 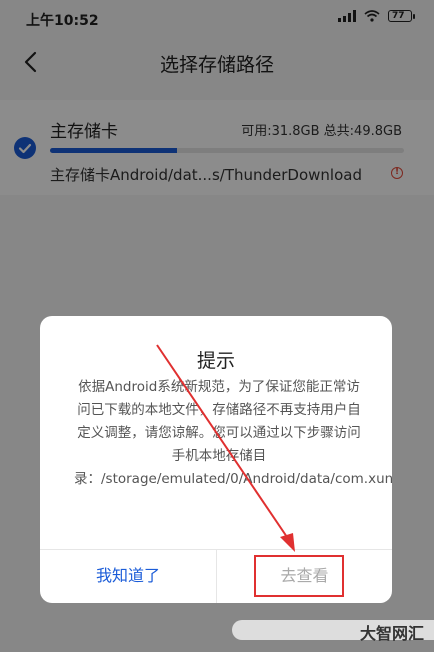 I want to click on got-it-button: 我知道了, so click(x=128, y=576).